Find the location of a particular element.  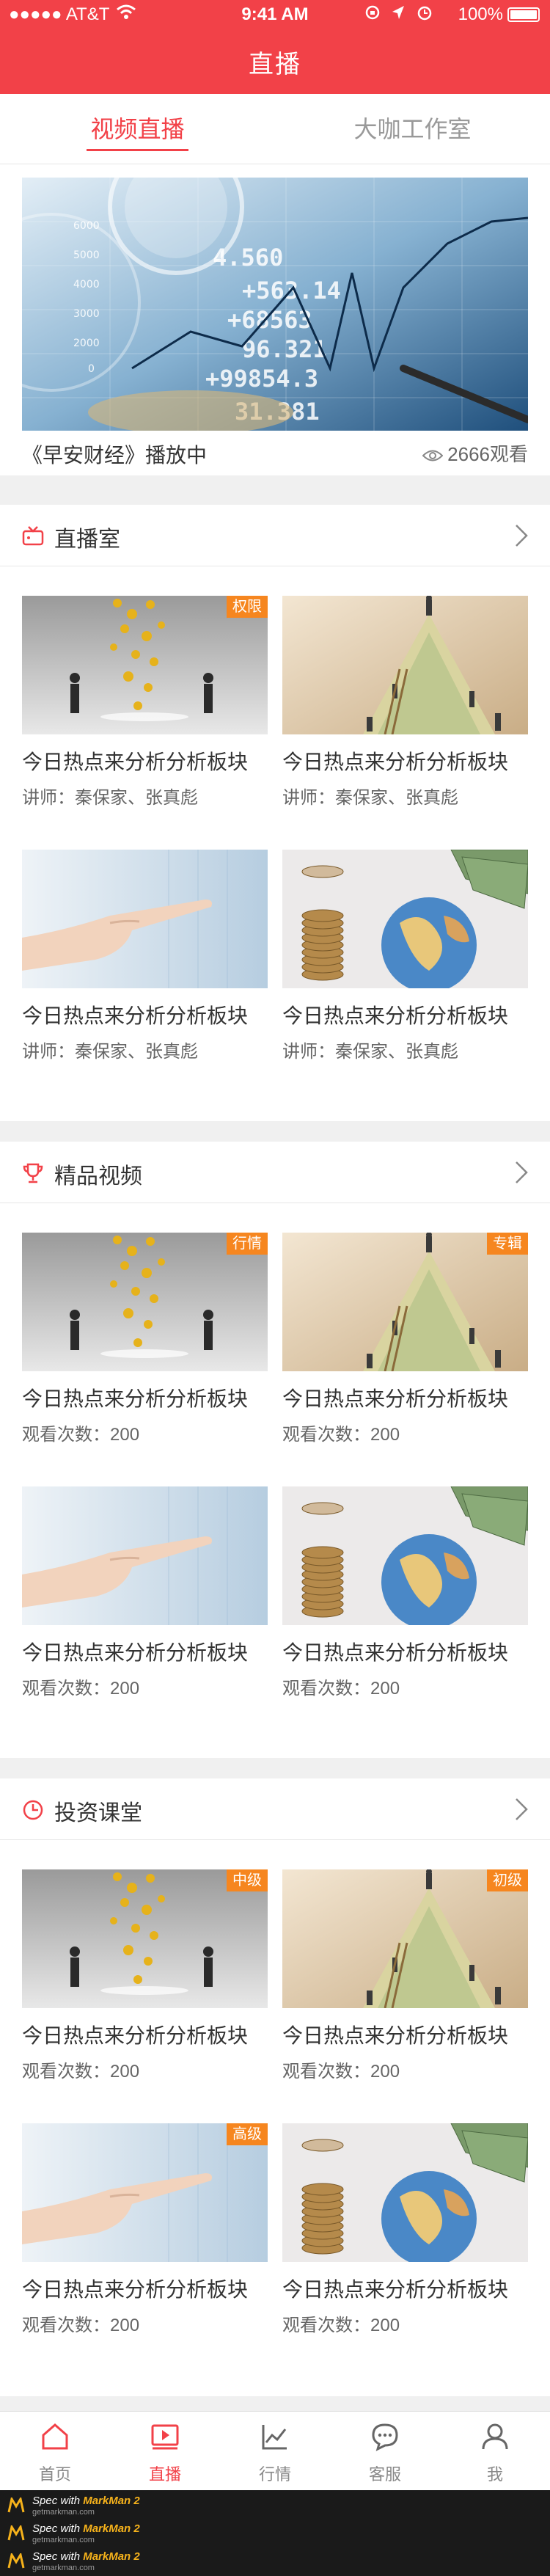

section-title: 直播室 is located at coordinates (87, 540).